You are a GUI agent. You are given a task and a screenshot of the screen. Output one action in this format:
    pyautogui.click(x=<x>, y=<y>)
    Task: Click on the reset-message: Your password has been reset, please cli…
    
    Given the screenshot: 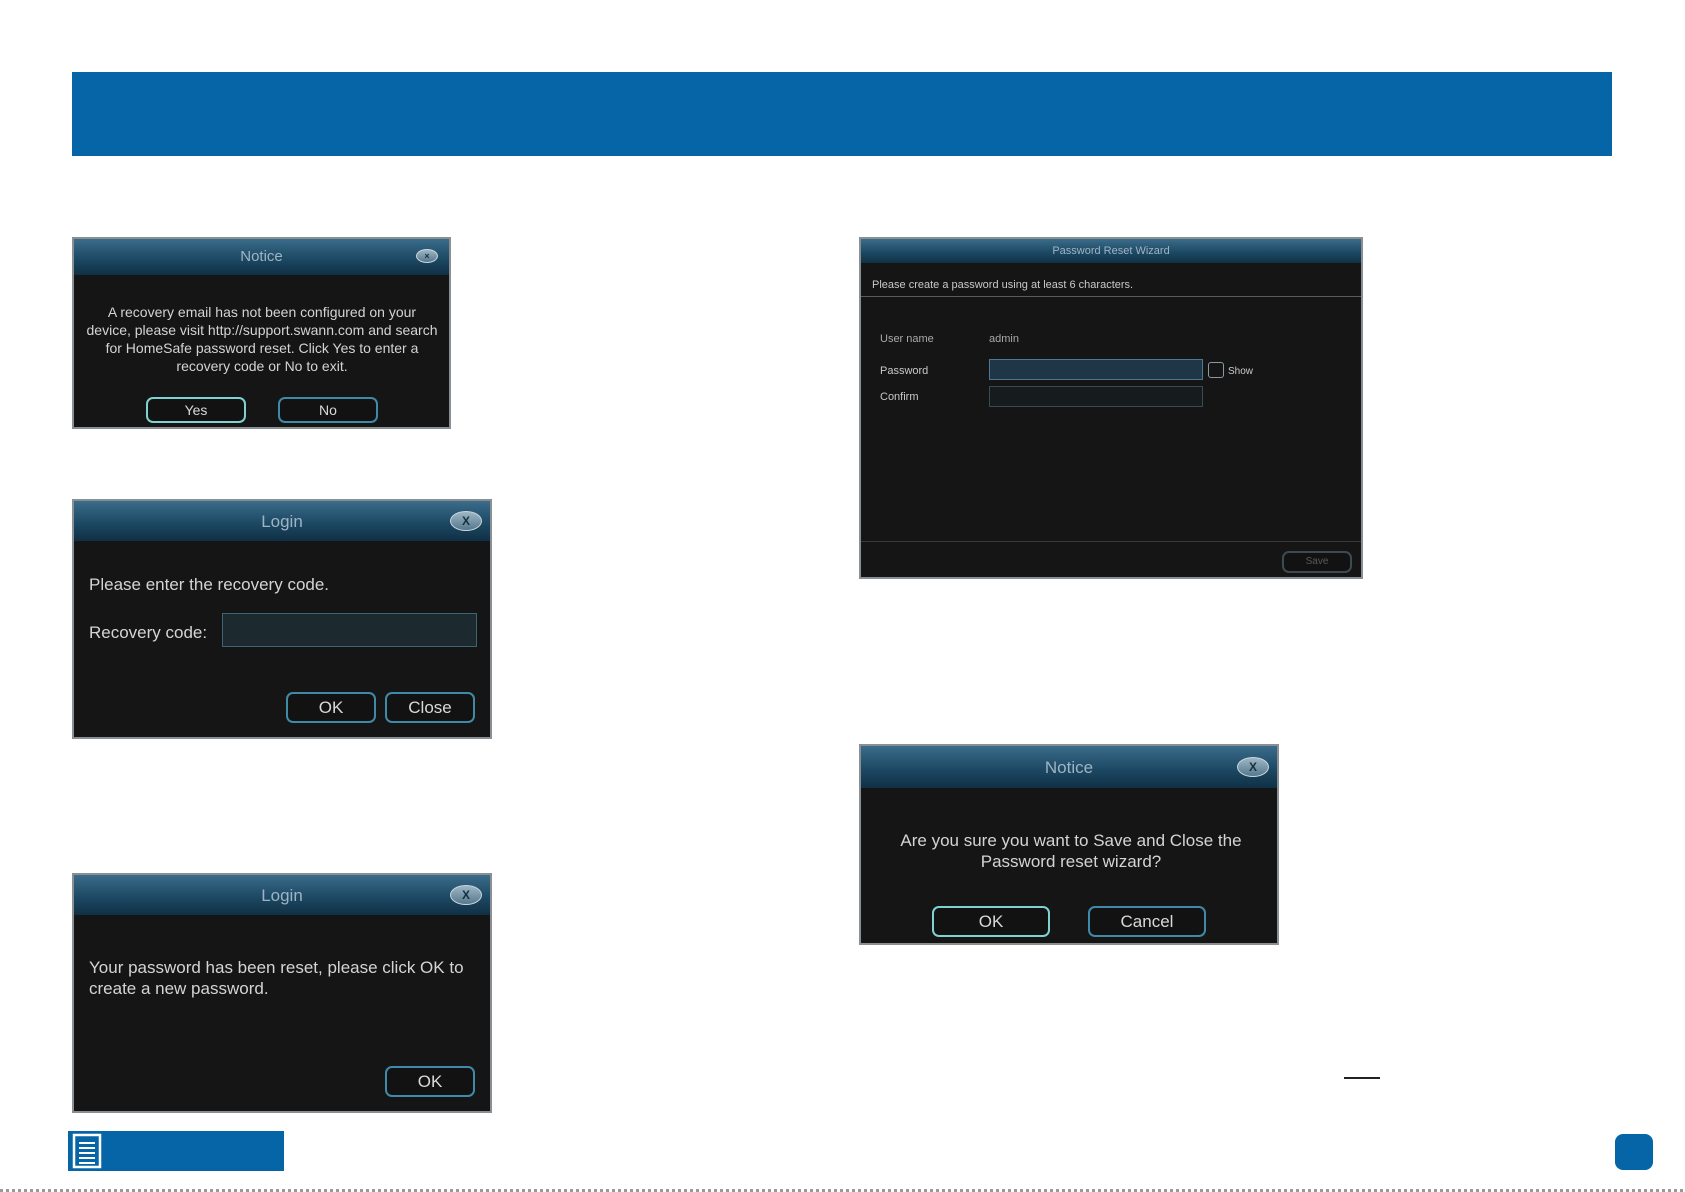 What is the action you would take?
    pyautogui.click(x=276, y=978)
    